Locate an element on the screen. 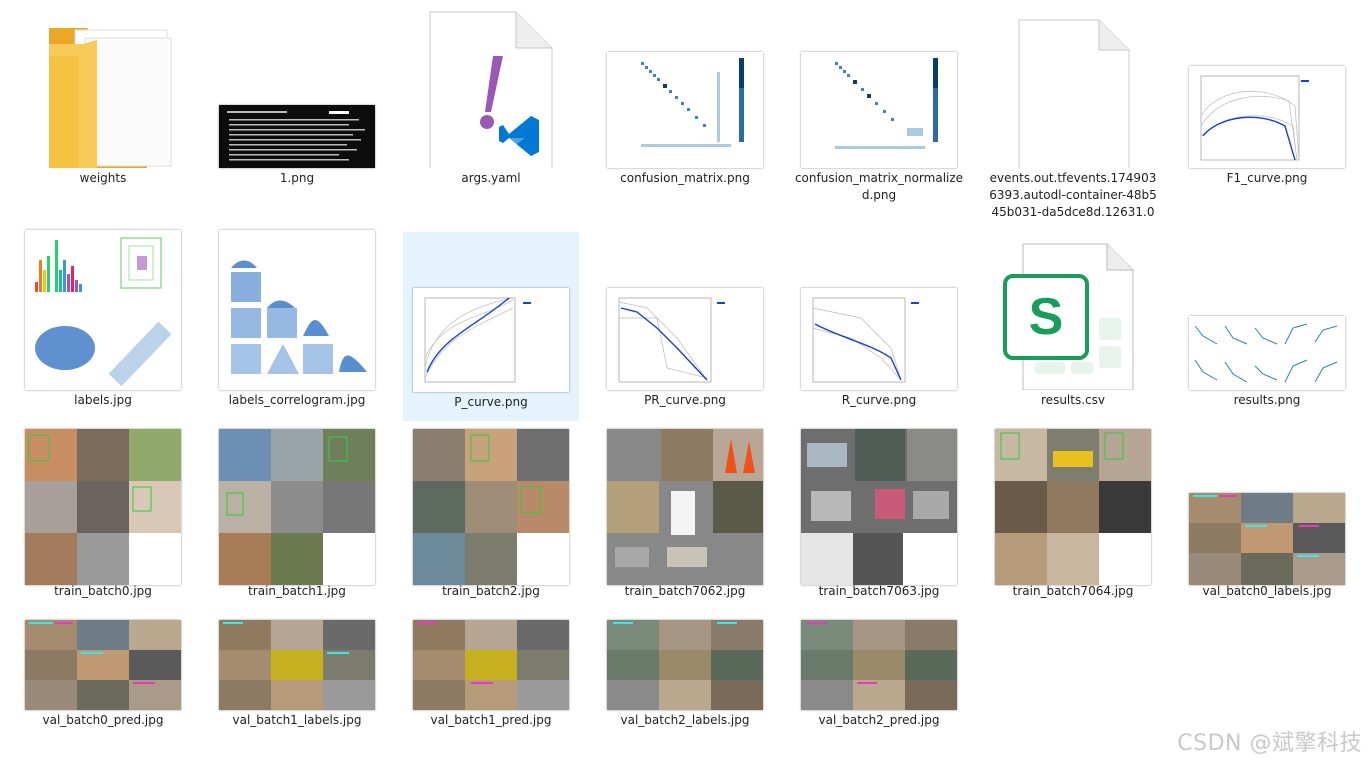 The height and width of the screenshot is (765, 1368). file-pr-curve: PR_curve.png is located at coordinates (685, 319).